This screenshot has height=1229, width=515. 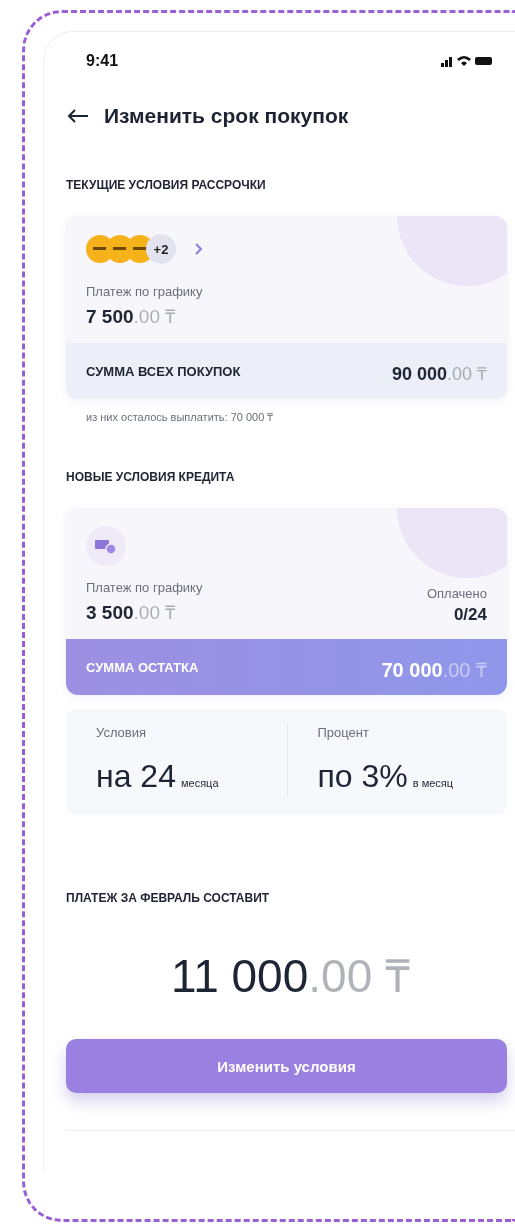 What do you see at coordinates (290, 976) in the screenshot?
I see `february-amount: 11 000.00 ₸` at bounding box center [290, 976].